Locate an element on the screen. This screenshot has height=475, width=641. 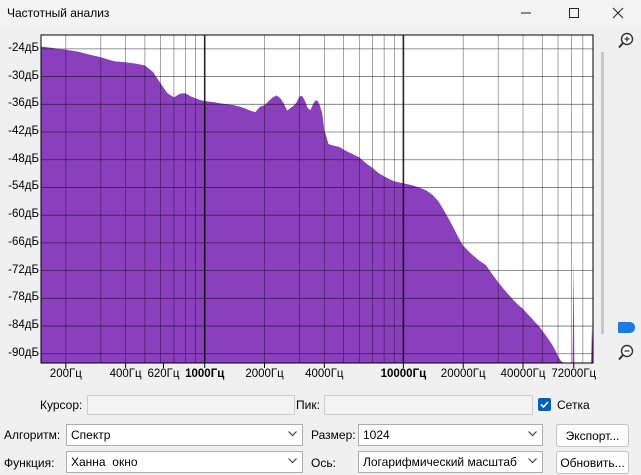
x-tick-label: 2000Гц is located at coordinates (264, 374).